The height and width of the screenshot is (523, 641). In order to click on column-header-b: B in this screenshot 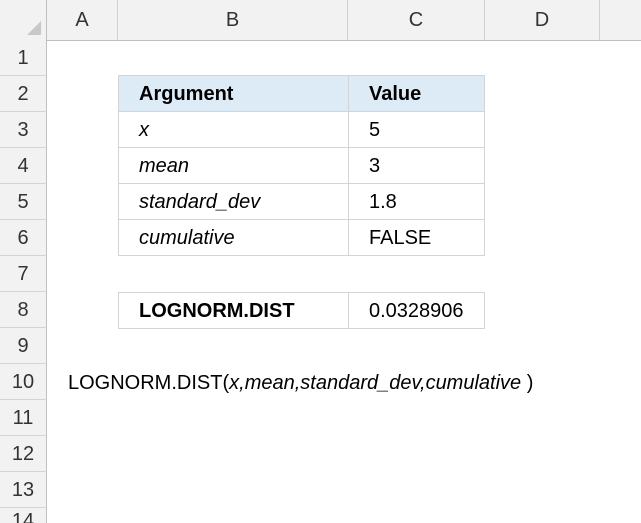, I will do `click(233, 20)`.